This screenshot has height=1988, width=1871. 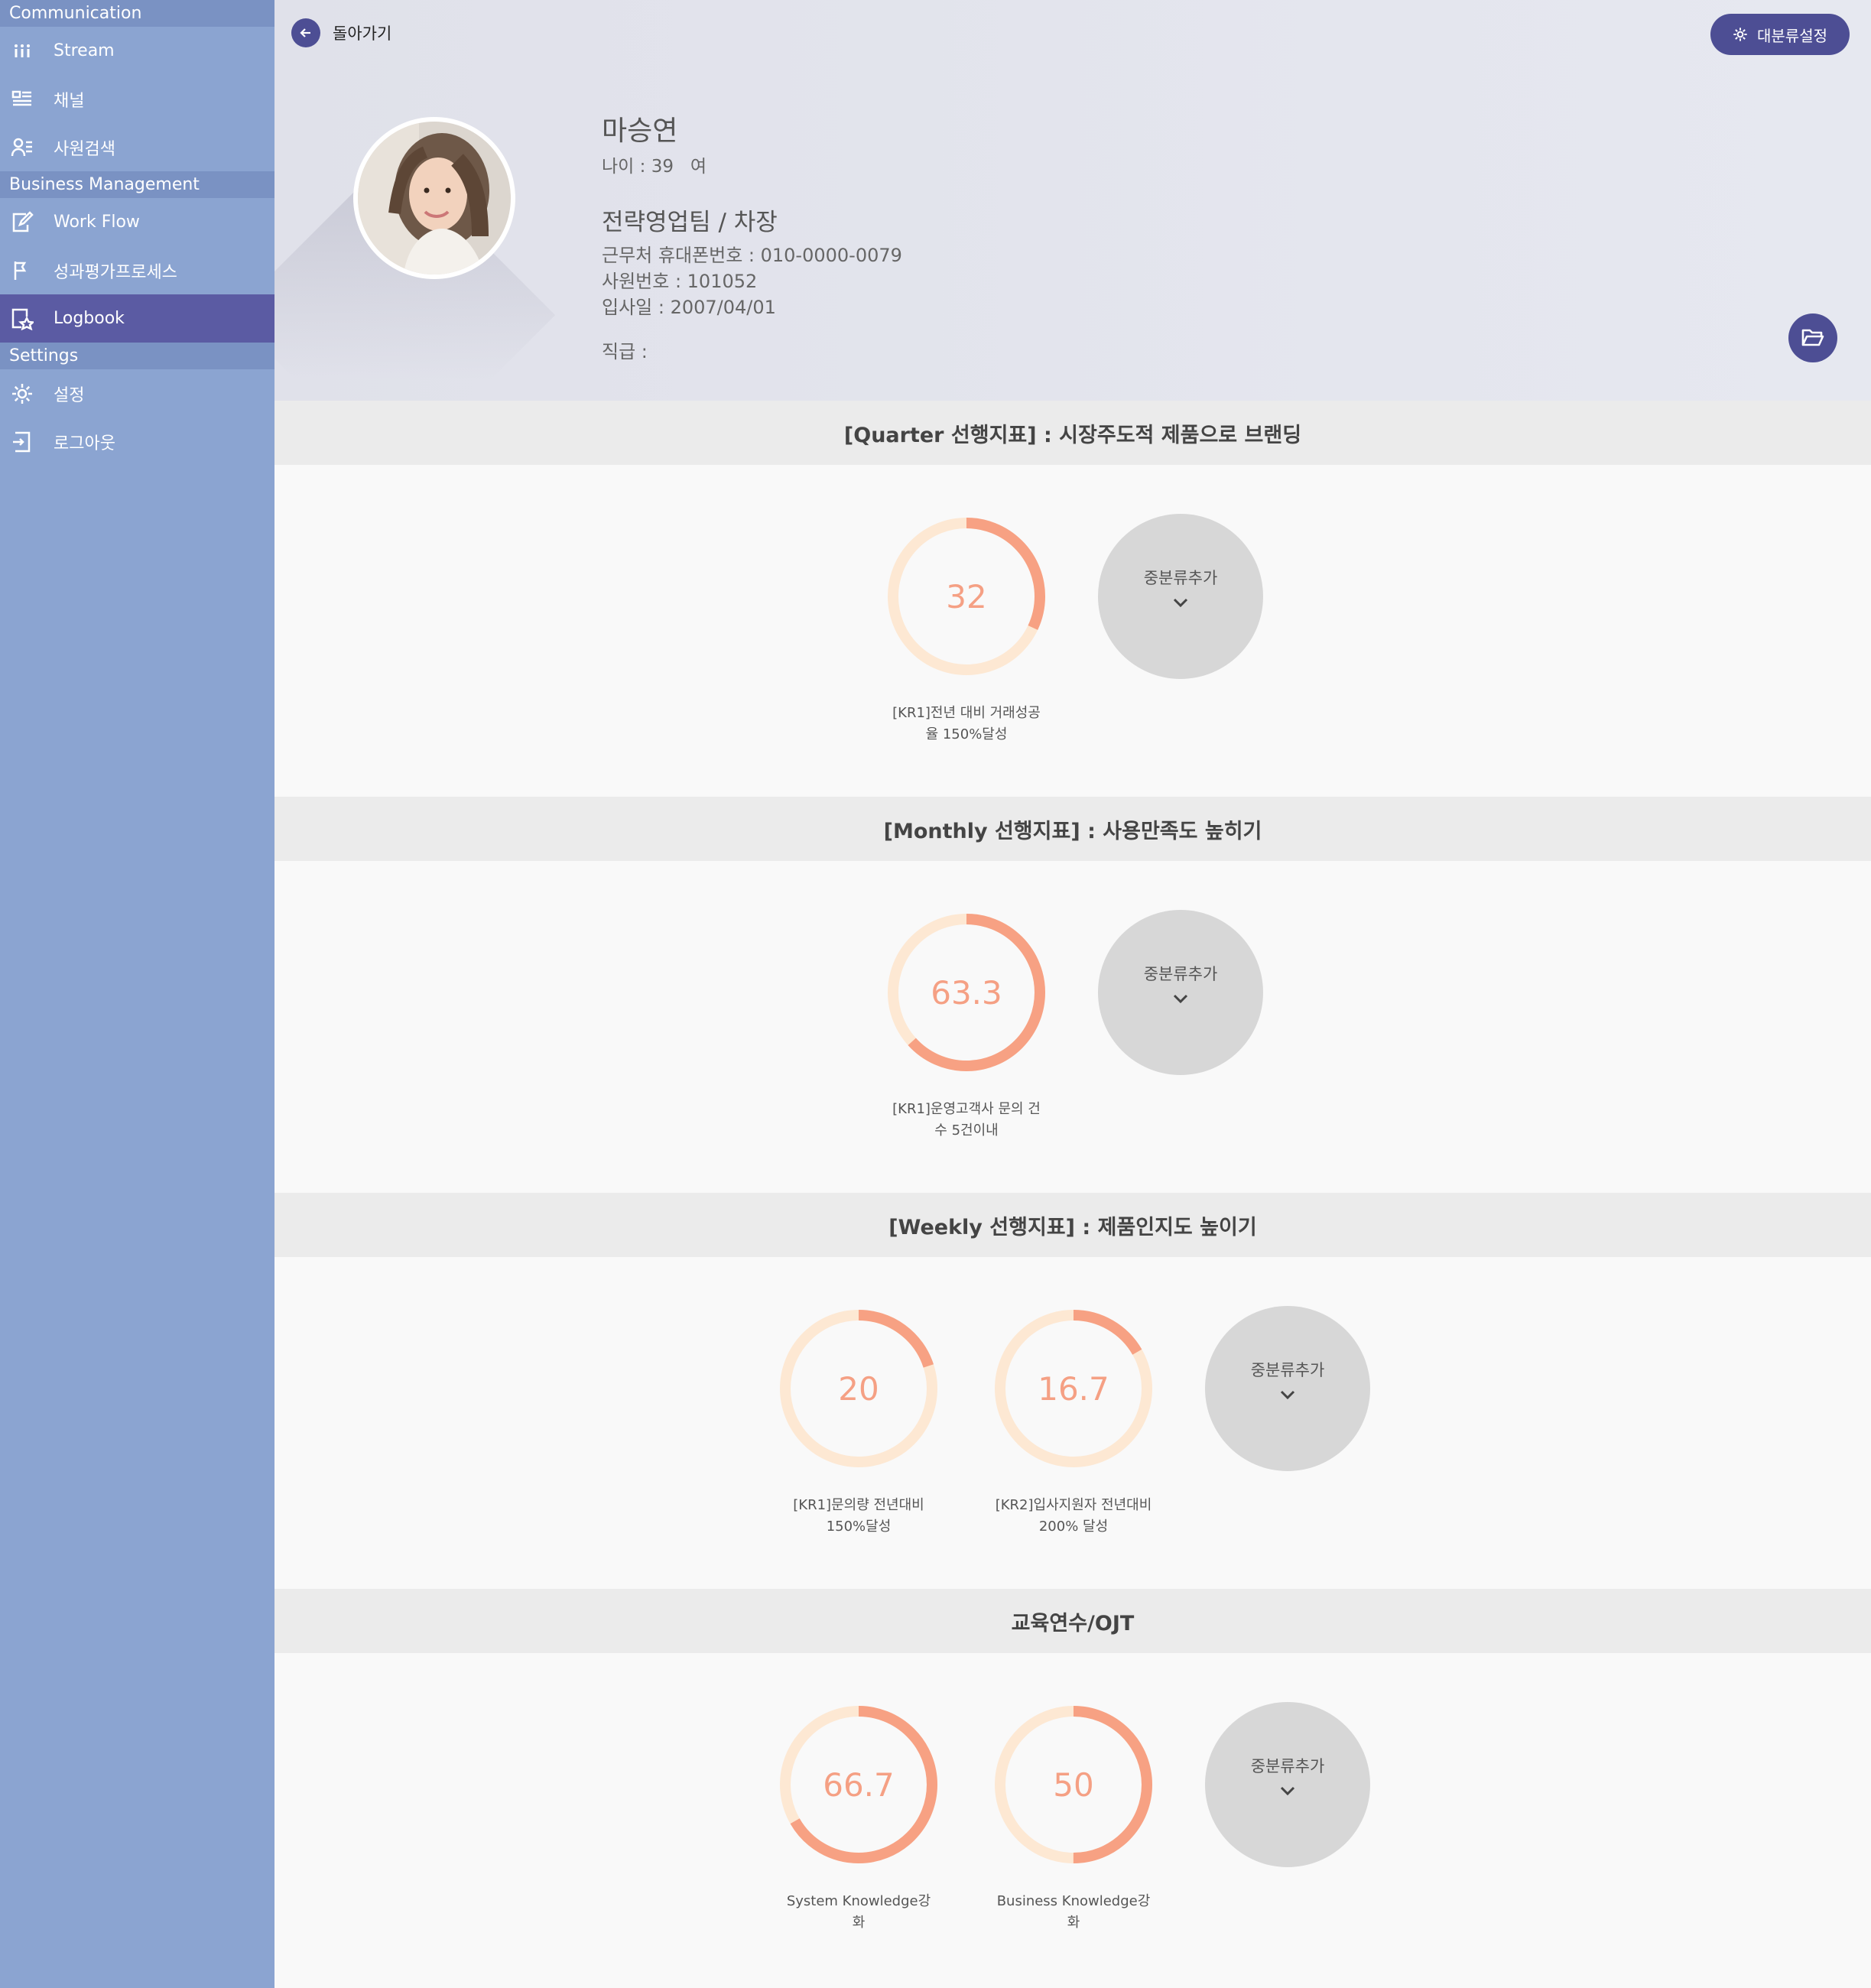 I want to click on sidebar-item-logout: 로그아웃, so click(x=137, y=441).